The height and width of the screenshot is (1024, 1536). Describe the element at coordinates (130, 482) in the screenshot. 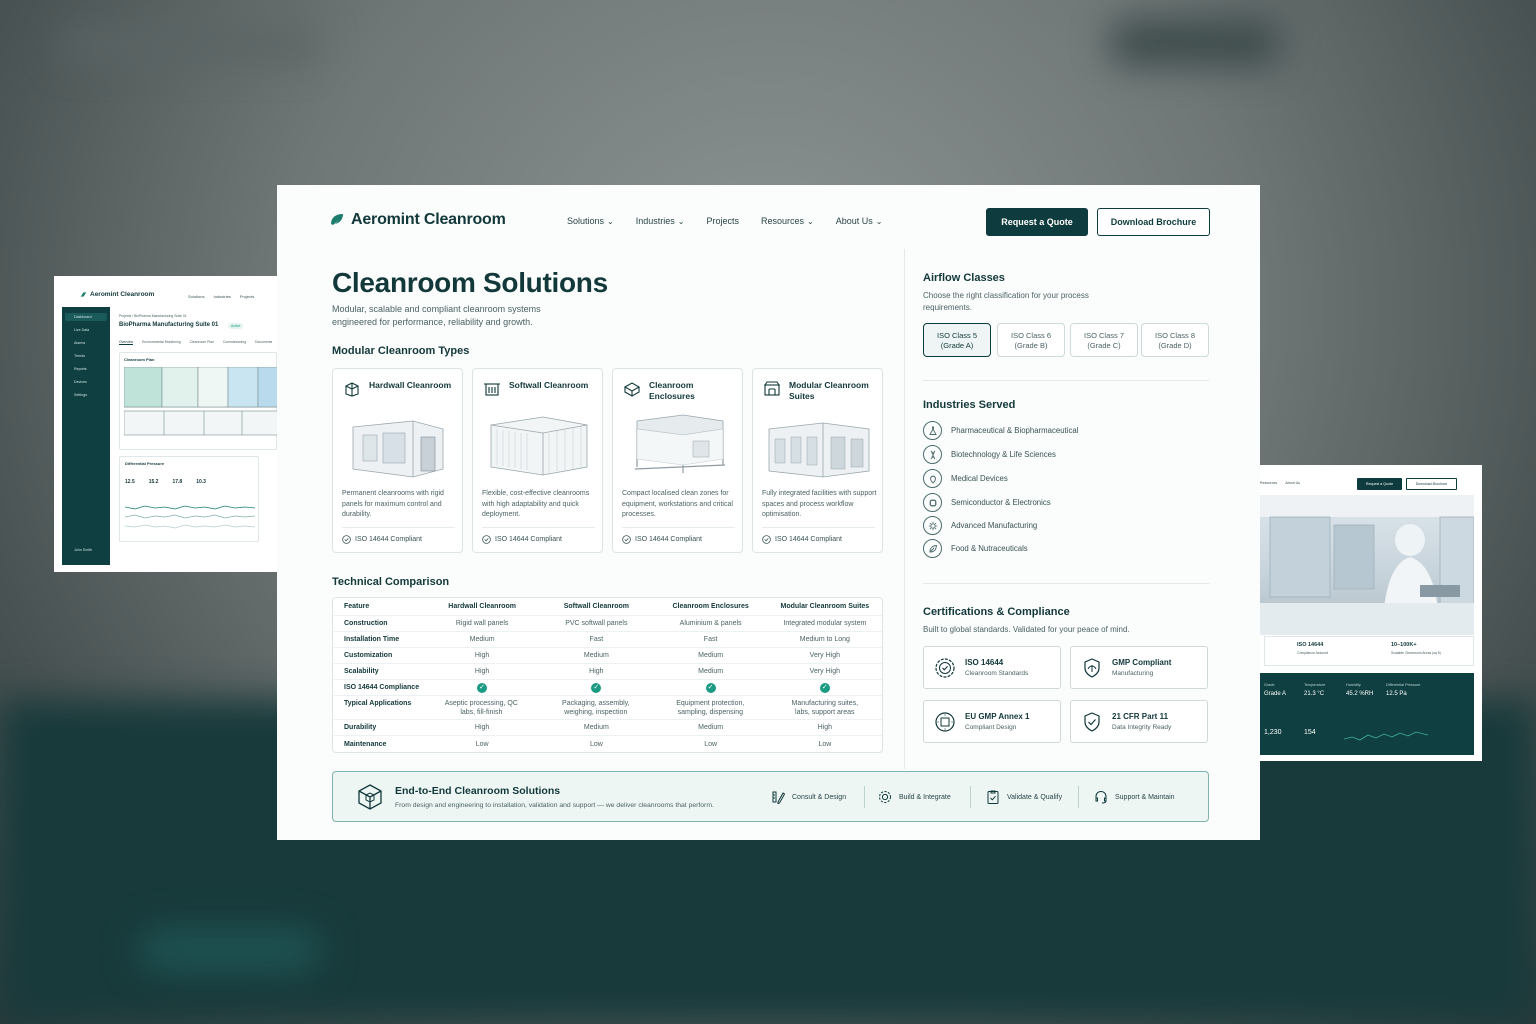

I see `pressure-value: 12.5` at that location.